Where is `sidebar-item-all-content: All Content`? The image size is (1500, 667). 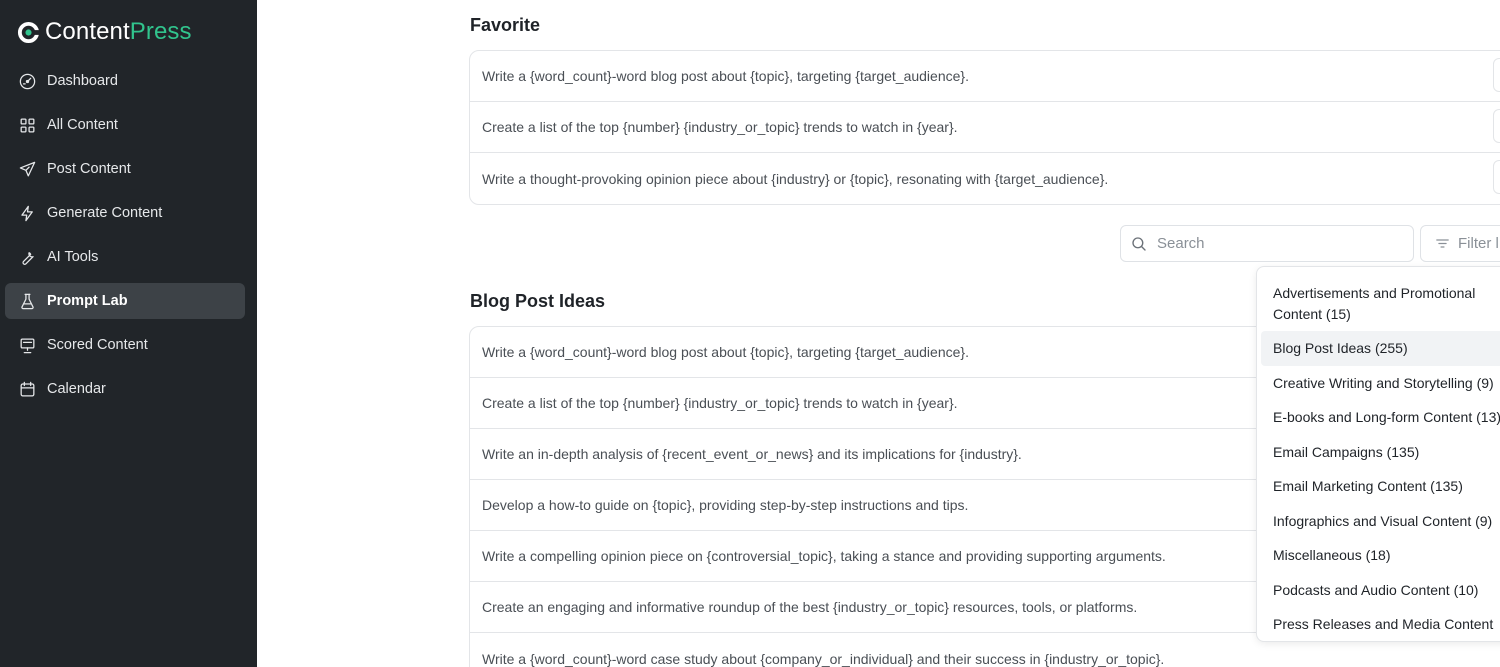 sidebar-item-all-content: All Content is located at coordinates (125, 125).